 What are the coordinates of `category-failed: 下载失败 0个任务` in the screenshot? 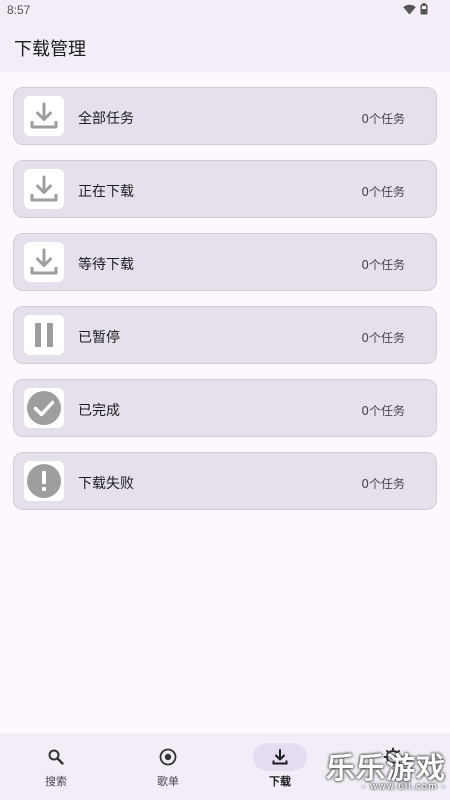 It's located at (225, 481).